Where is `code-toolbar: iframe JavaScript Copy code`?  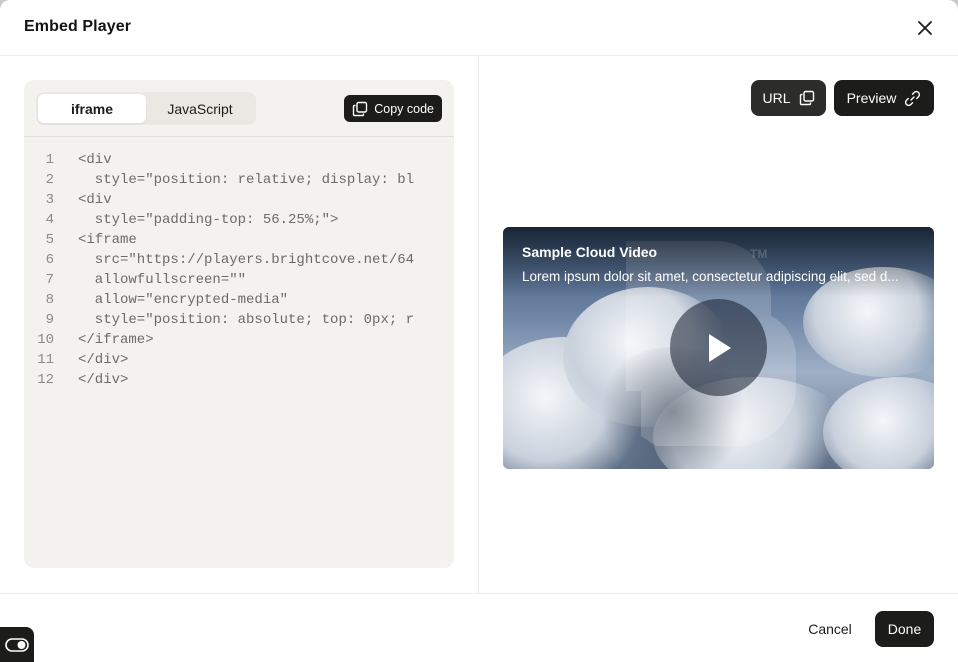 code-toolbar: iframe JavaScript Copy code is located at coordinates (239, 108).